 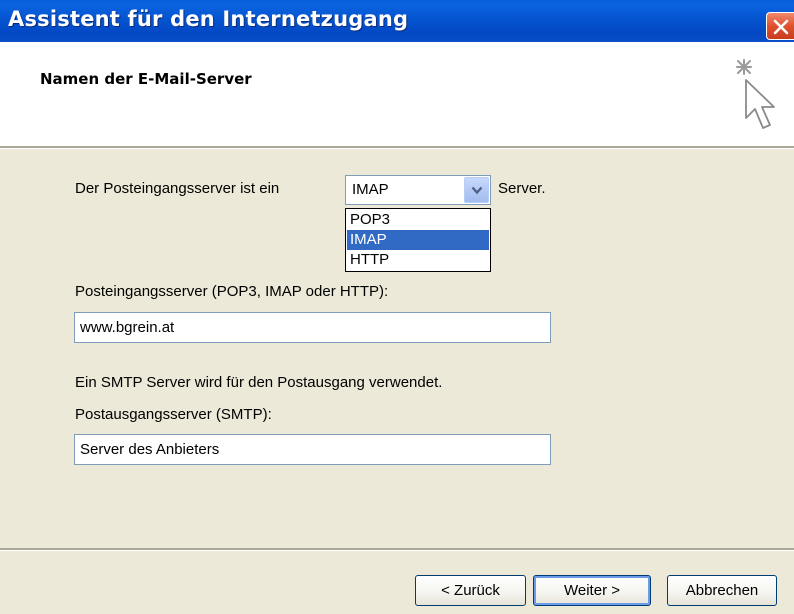 I want to click on cancel-button: Abbrechen, so click(x=722, y=590).